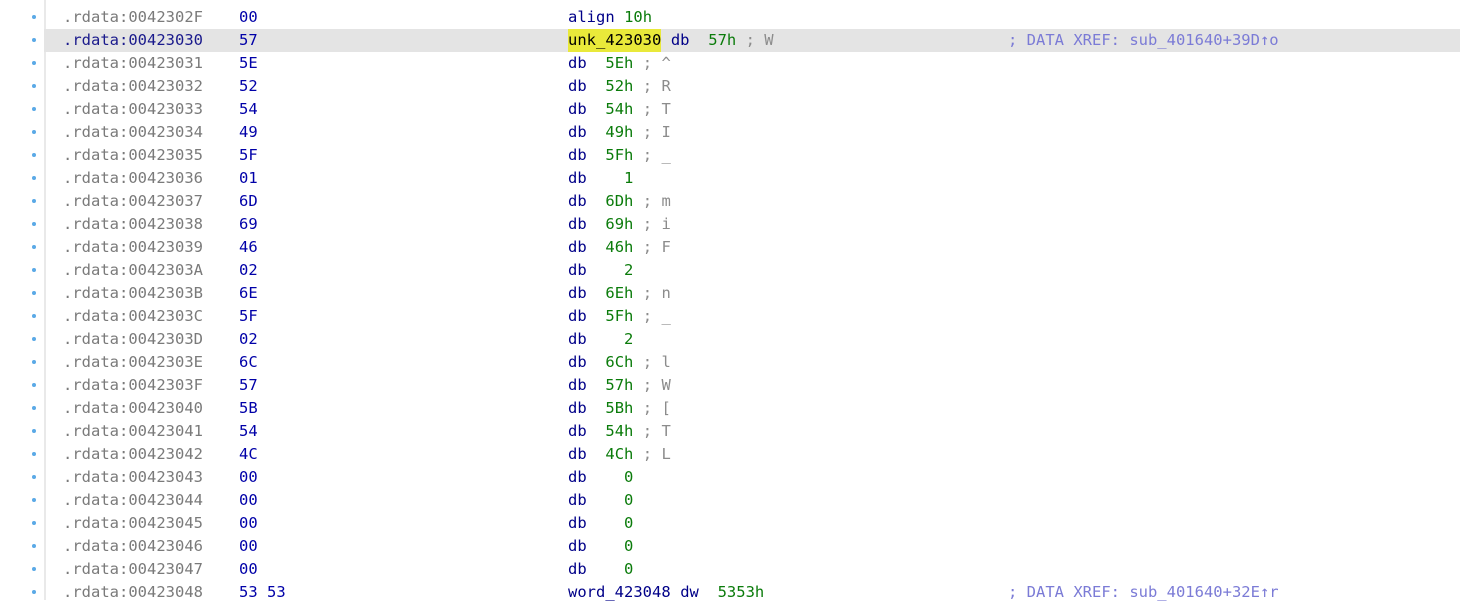 Image resolution: width=1460 pixels, height=604 pixels. What do you see at coordinates (746, 454) in the screenshot?
I see `listing-row: .rdata:00423042 4C db 4Ch ; L` at bounding box center [746, 454].